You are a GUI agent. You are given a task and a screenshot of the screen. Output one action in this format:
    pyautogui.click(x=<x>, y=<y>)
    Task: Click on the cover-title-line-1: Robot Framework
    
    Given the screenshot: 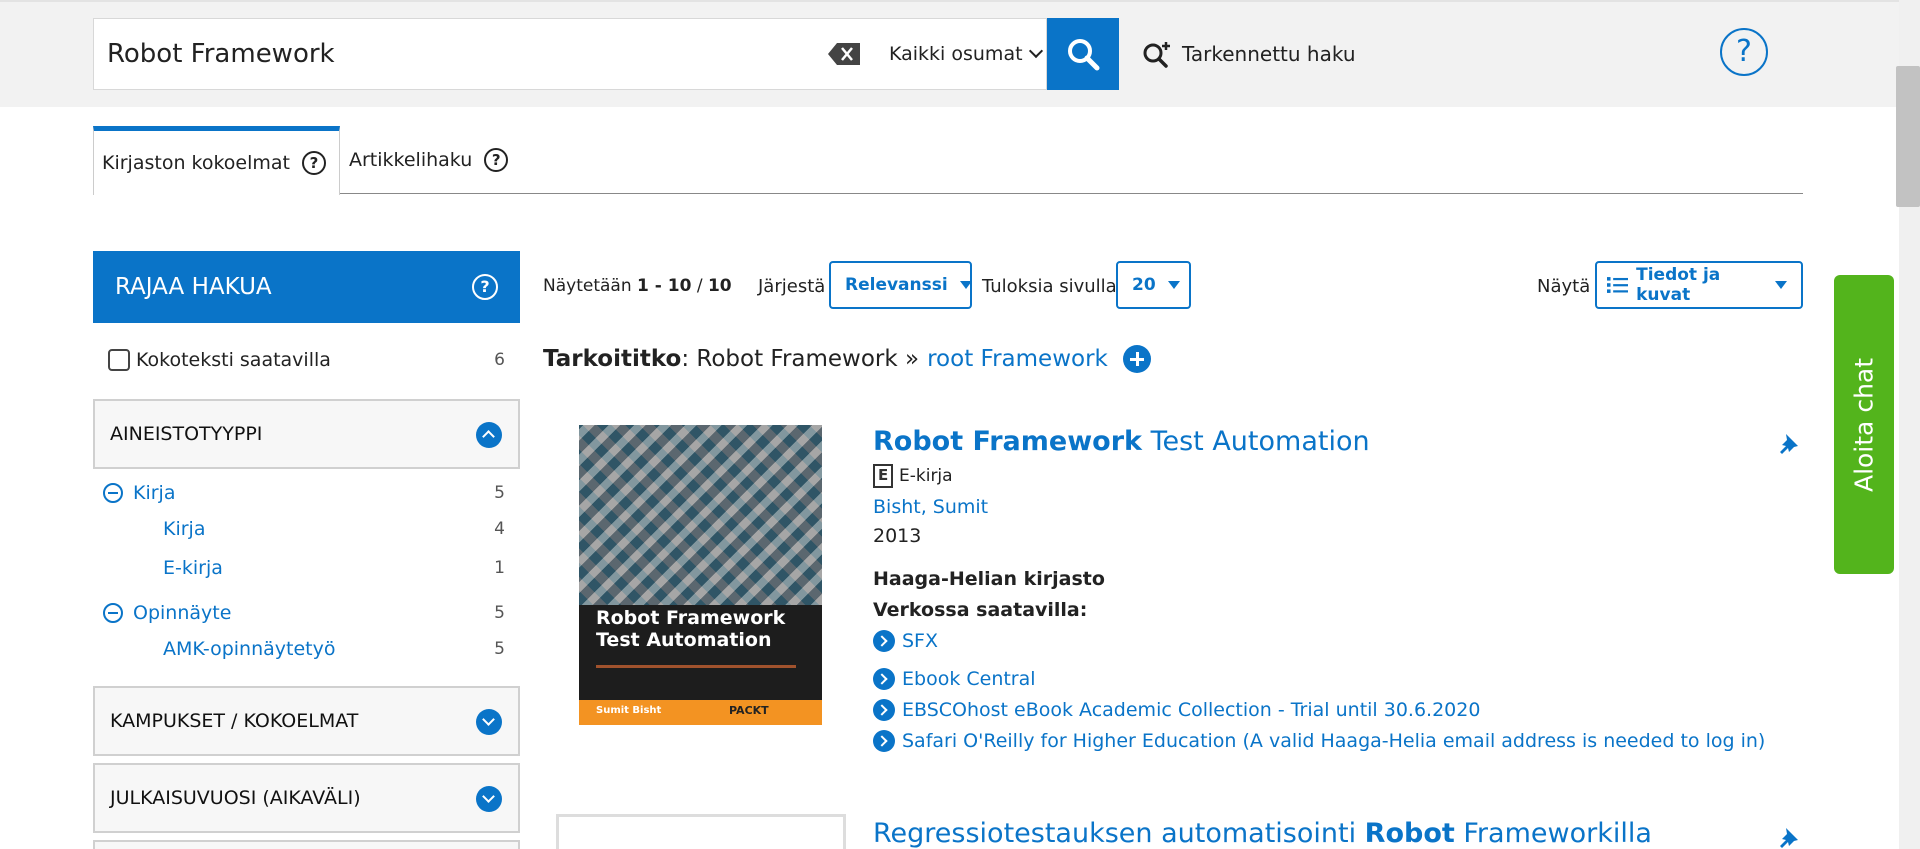 What is the action you would take?
    pyautogui.click(x=691, y=618)
    